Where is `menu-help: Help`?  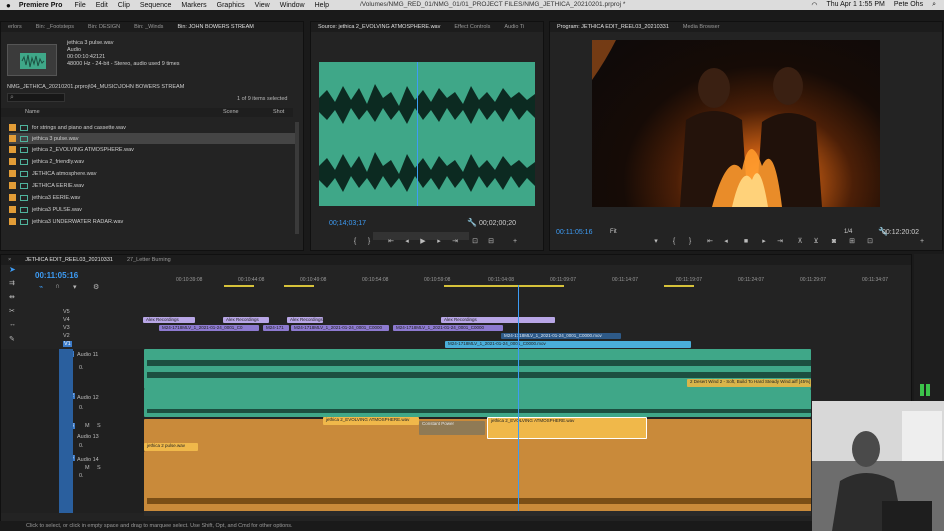
menu-help: Help is located at coordinates (322, 5).